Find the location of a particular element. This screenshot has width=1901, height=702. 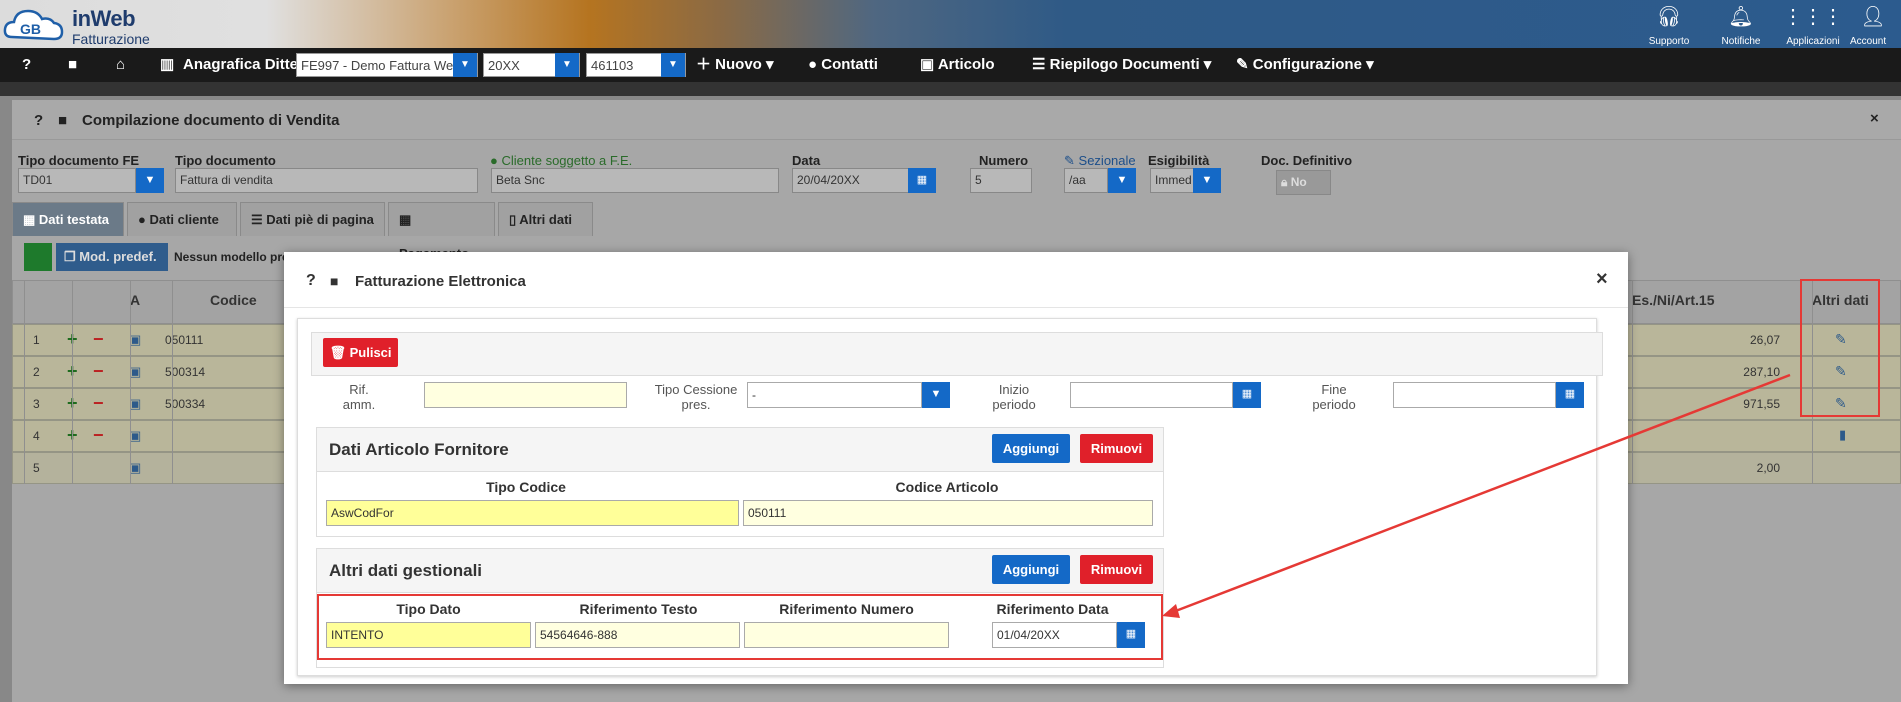

arrow-line is located at coordinates (1481, 493).